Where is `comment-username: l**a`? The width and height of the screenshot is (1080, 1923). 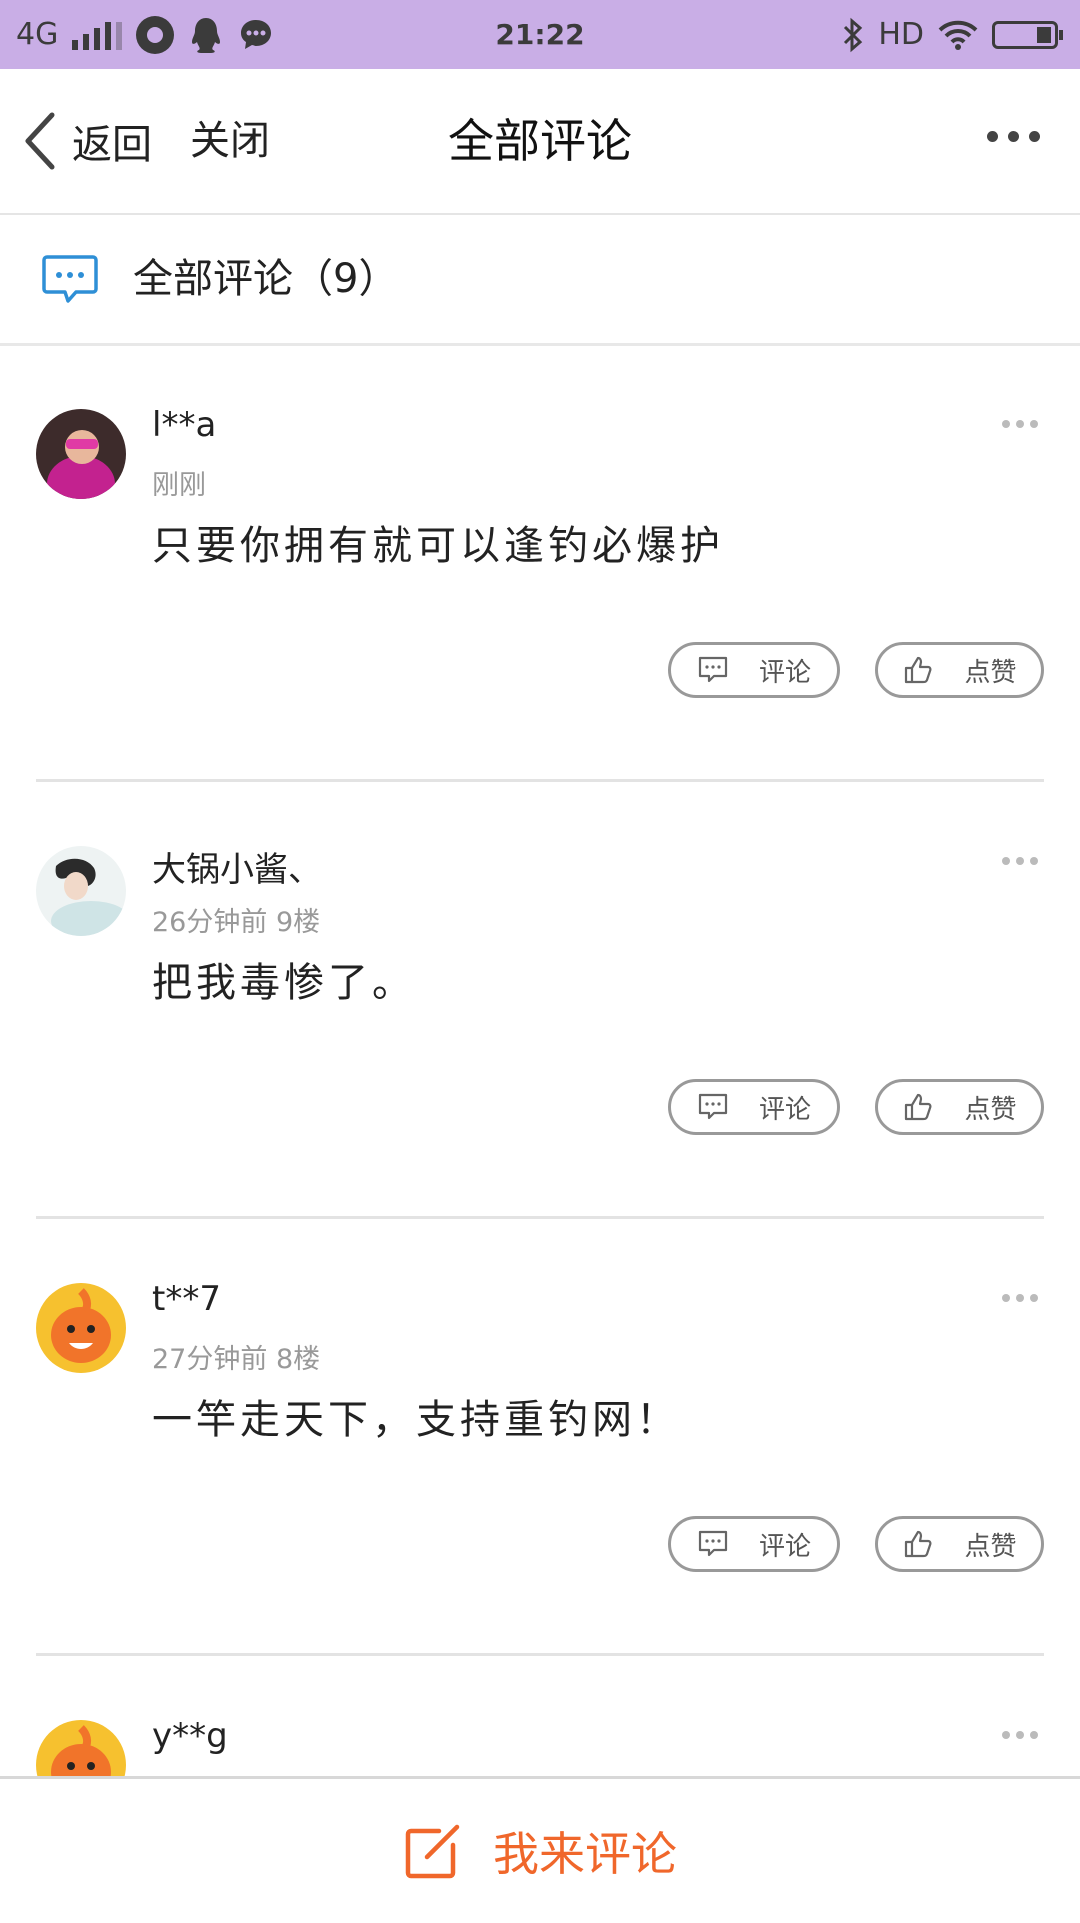
comment-username: l**a is located at coordinates (184, 425).